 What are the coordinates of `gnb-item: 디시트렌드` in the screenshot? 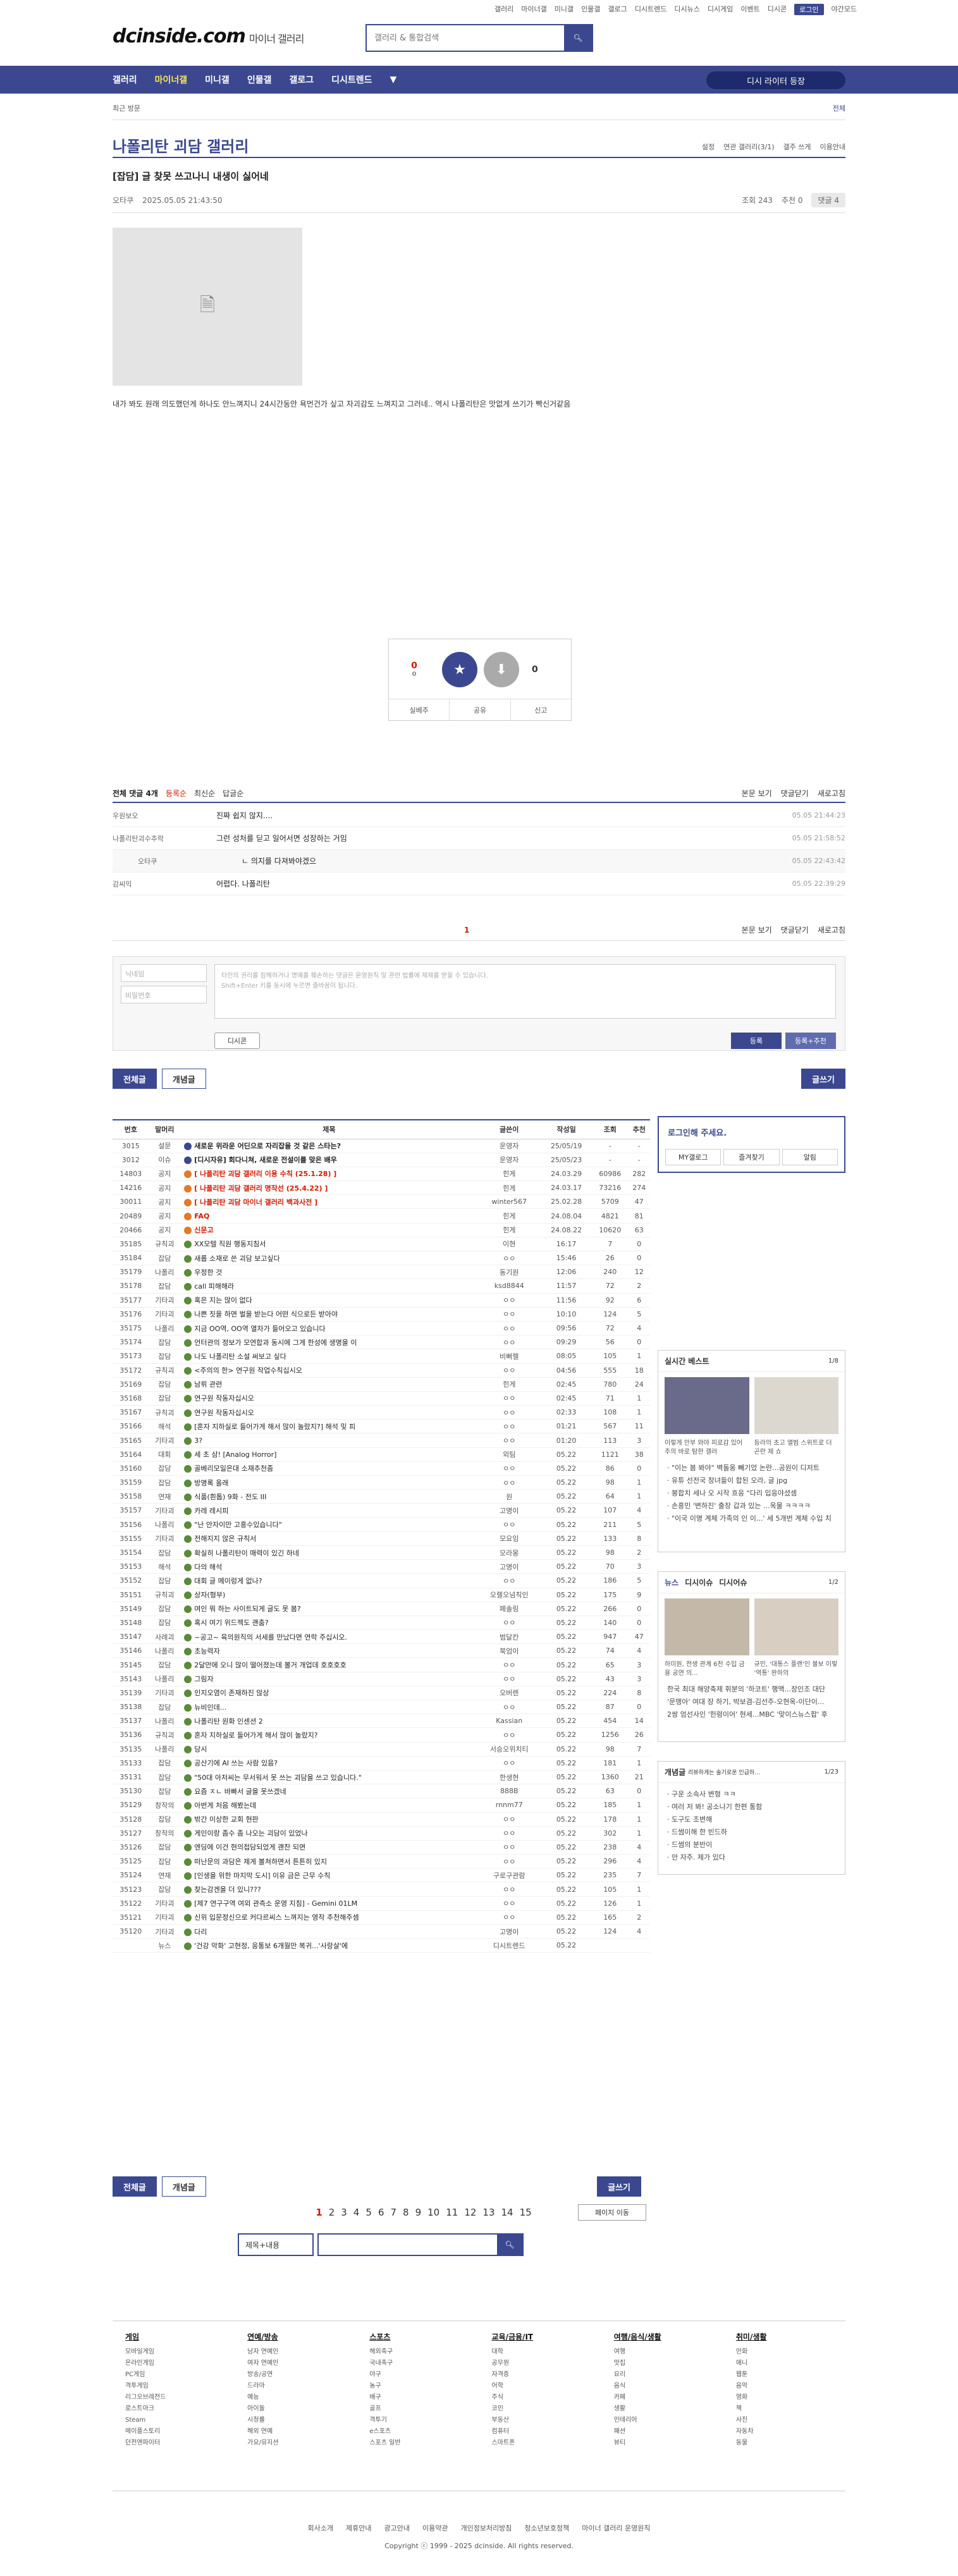 It's located at (351, 79).